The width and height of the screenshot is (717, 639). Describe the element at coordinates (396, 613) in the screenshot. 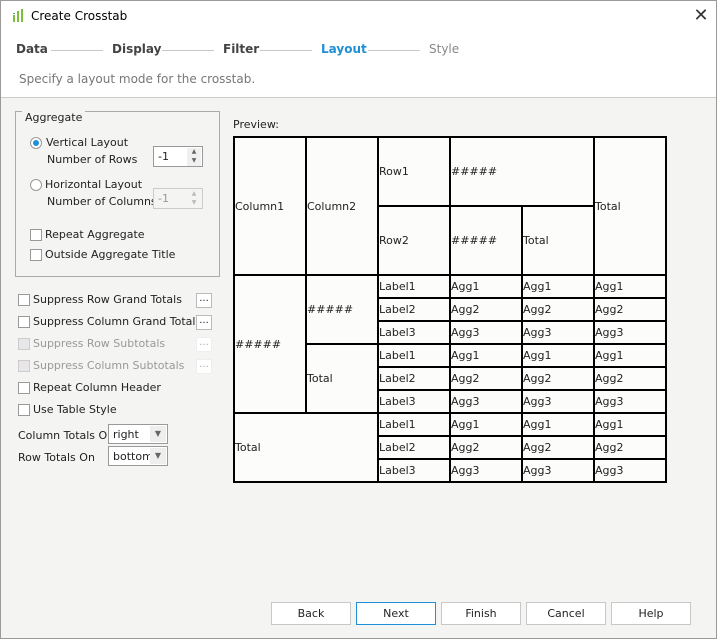

I see `next-button: Next` at that location.